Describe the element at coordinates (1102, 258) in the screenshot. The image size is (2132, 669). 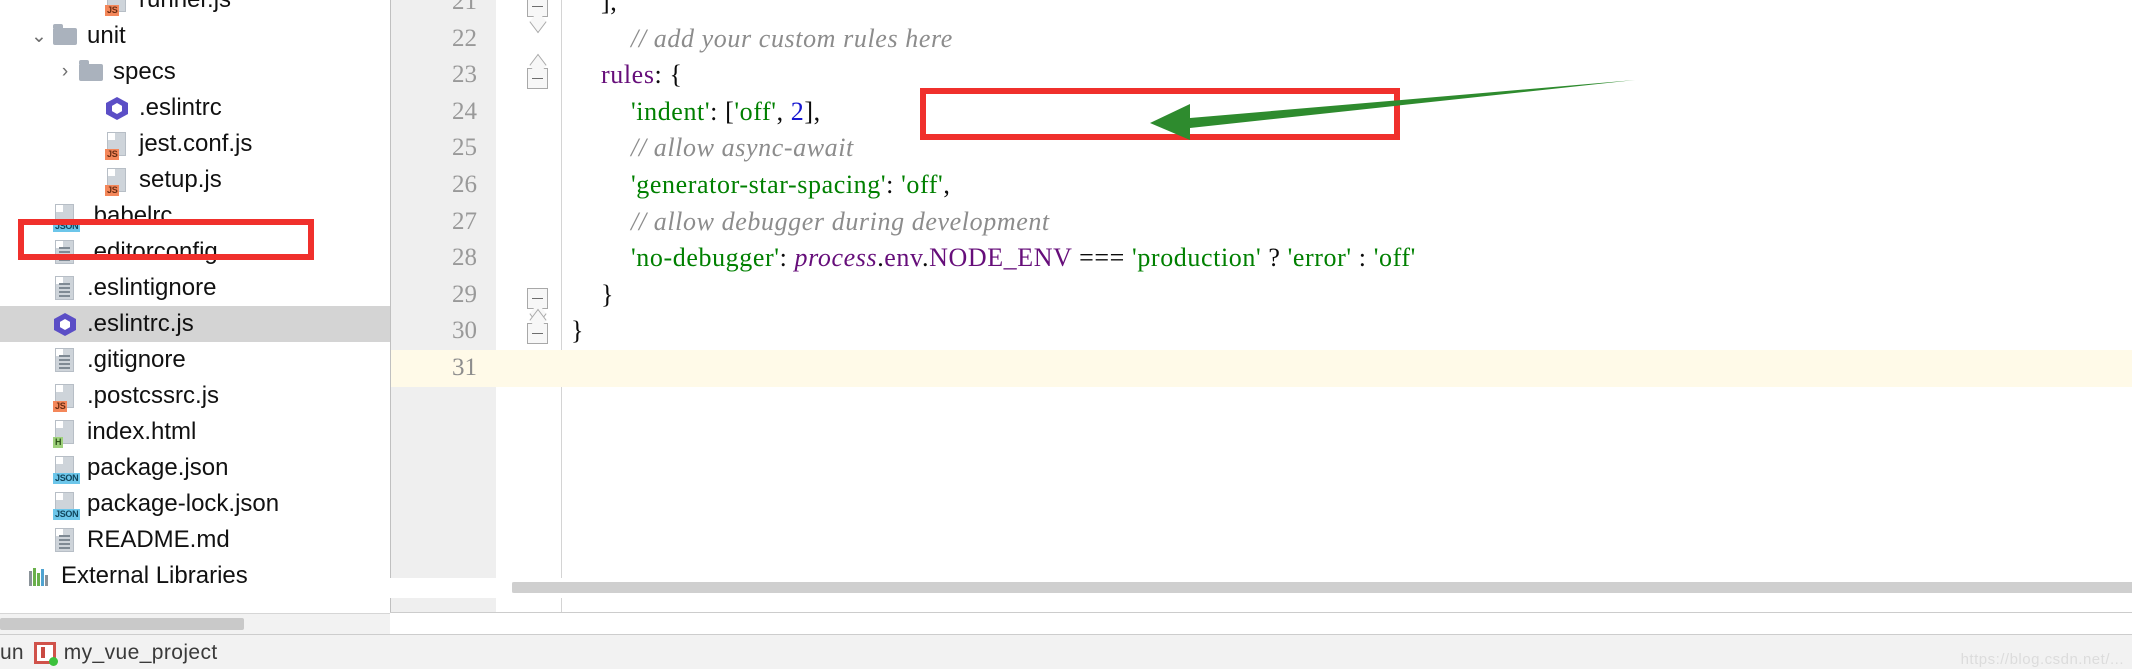
I see `code-token: ===` at that location.